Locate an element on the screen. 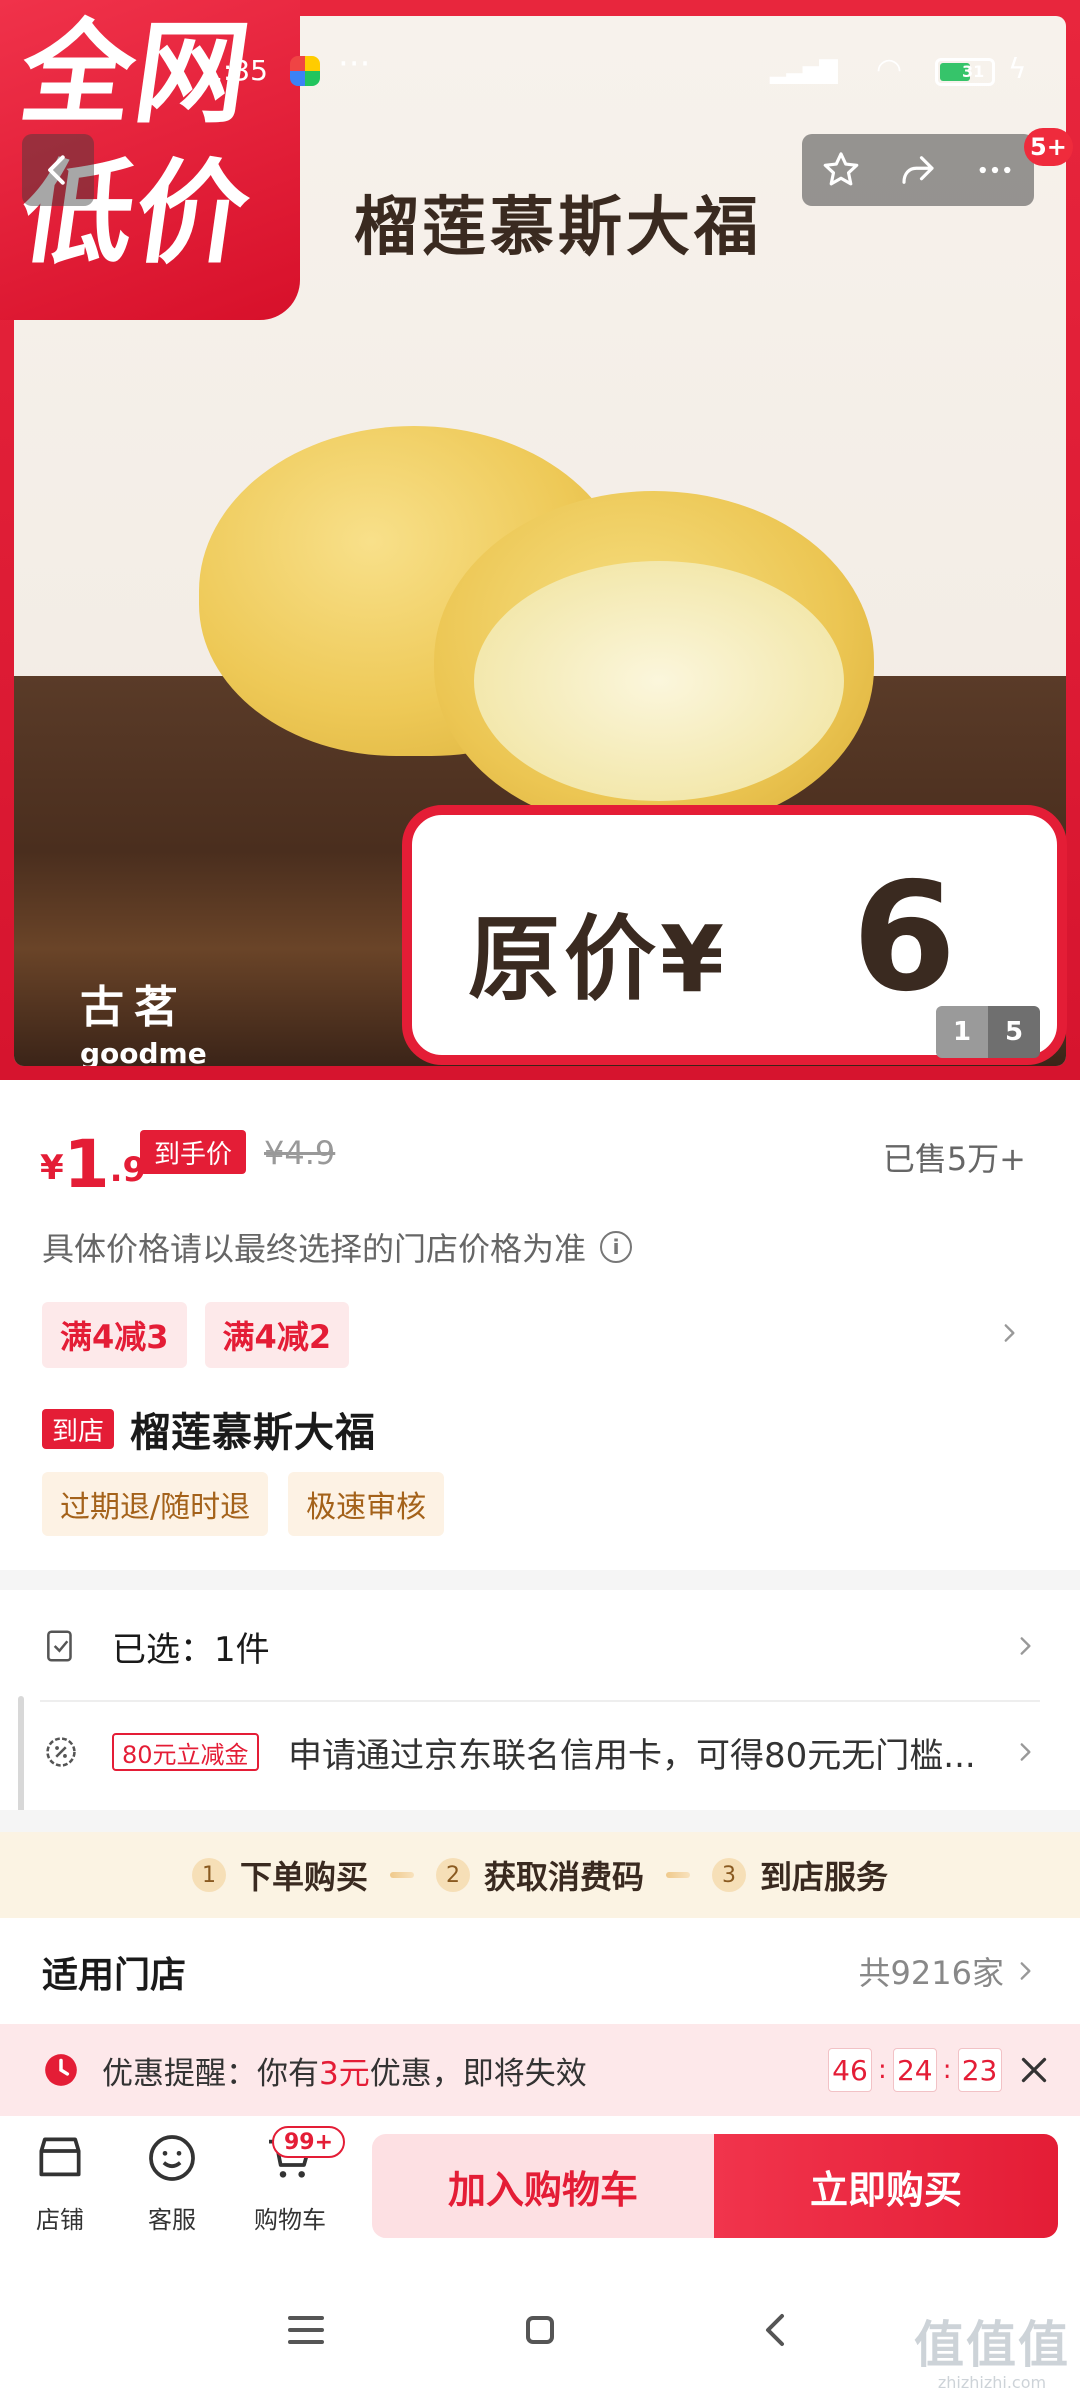 This screenshot has height=2400, width=1080. status-bar: 1:35 ··· ▂▃▅▇ ◠ 31 ϟ is located at coordinates (540, 69).